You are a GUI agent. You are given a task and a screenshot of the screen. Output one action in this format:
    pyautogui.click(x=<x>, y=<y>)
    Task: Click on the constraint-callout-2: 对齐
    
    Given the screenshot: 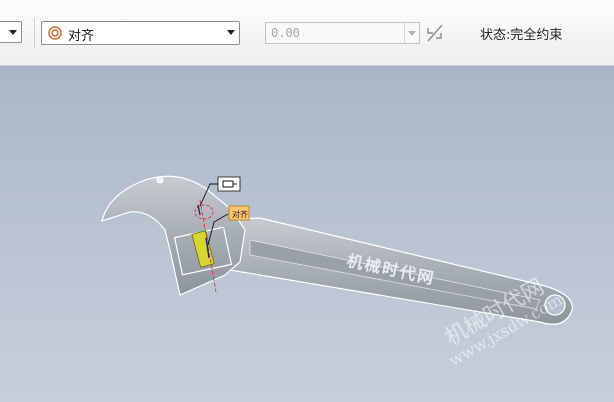 What is the action you would take?
    pyautogui.click(x=239, y=213)
    